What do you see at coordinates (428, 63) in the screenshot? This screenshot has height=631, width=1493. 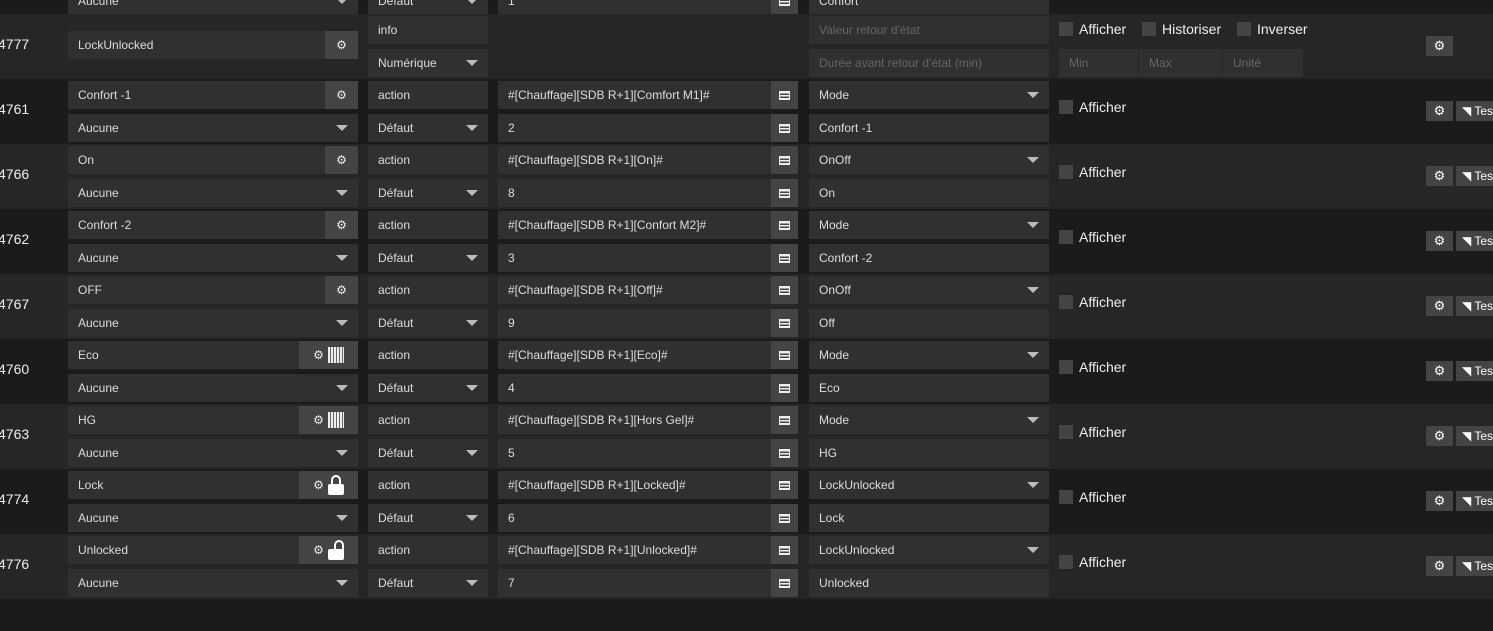 I see `subtype-select: Numérique` at bounding box center [428, 63].